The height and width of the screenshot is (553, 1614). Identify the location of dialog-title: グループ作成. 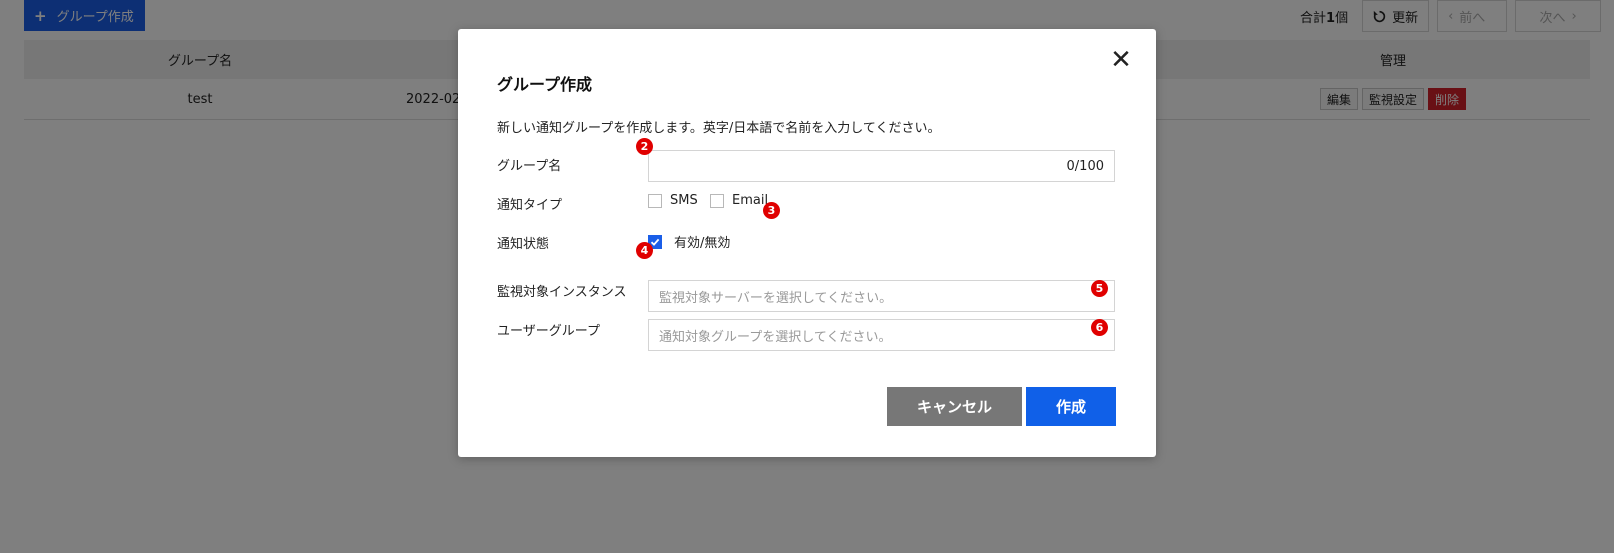
(545, 84).